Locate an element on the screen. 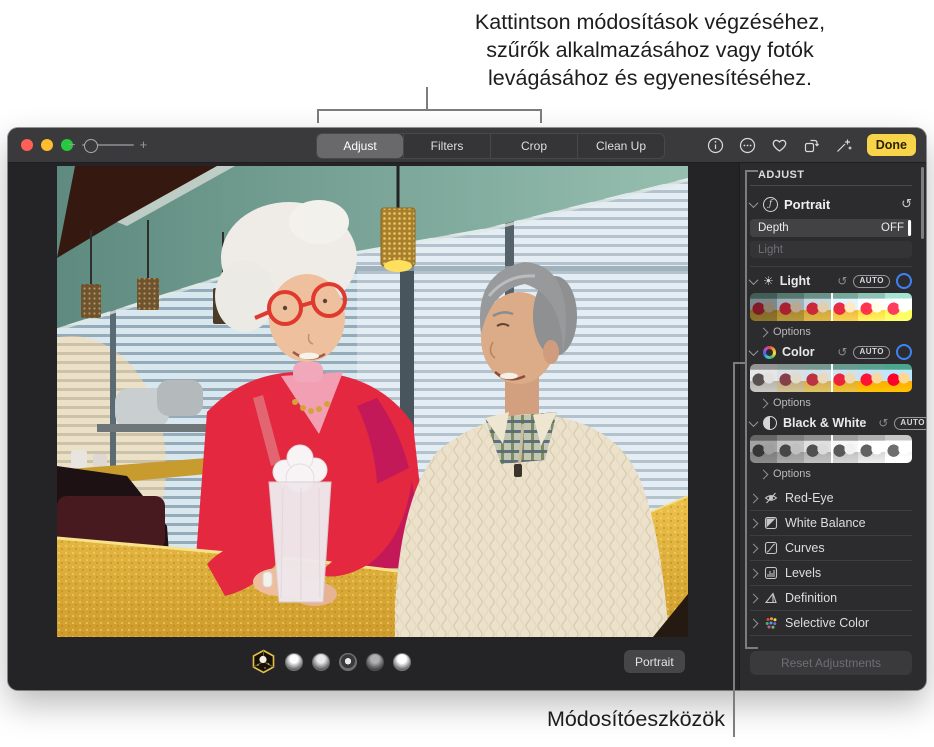  depth-value: OFF is located at coordinates (892, 228).